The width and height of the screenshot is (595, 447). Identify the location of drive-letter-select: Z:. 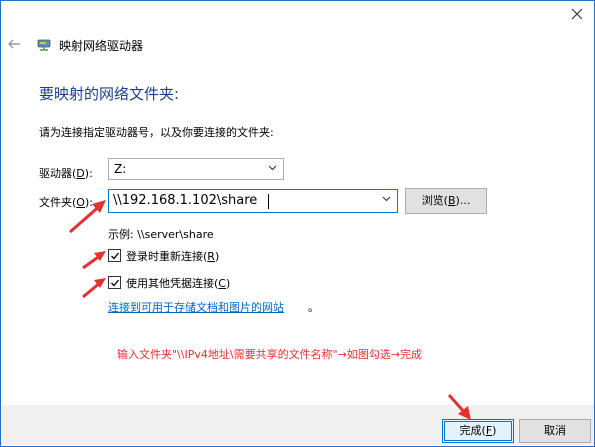
(196, 169).